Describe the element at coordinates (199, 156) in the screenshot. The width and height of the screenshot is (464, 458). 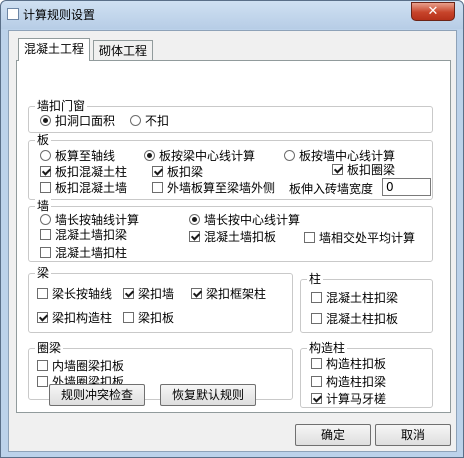
I see `radio-slab-beam-center: 板按梁中心线计算` at that location.